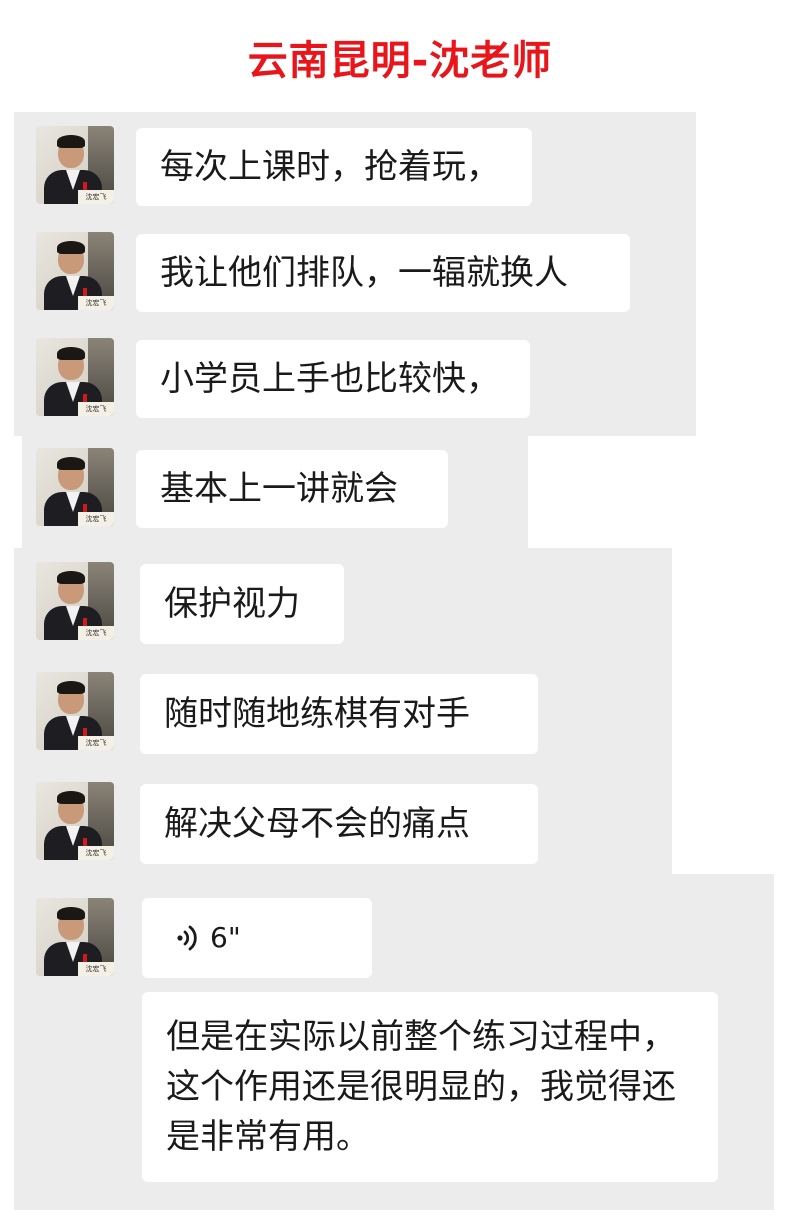 The width and height of the screenshot is (800, 1221). Describe the element at coordinates (330, 379) in the screenshot. I see `message-text: 小学员上手也比较快，` at that location.